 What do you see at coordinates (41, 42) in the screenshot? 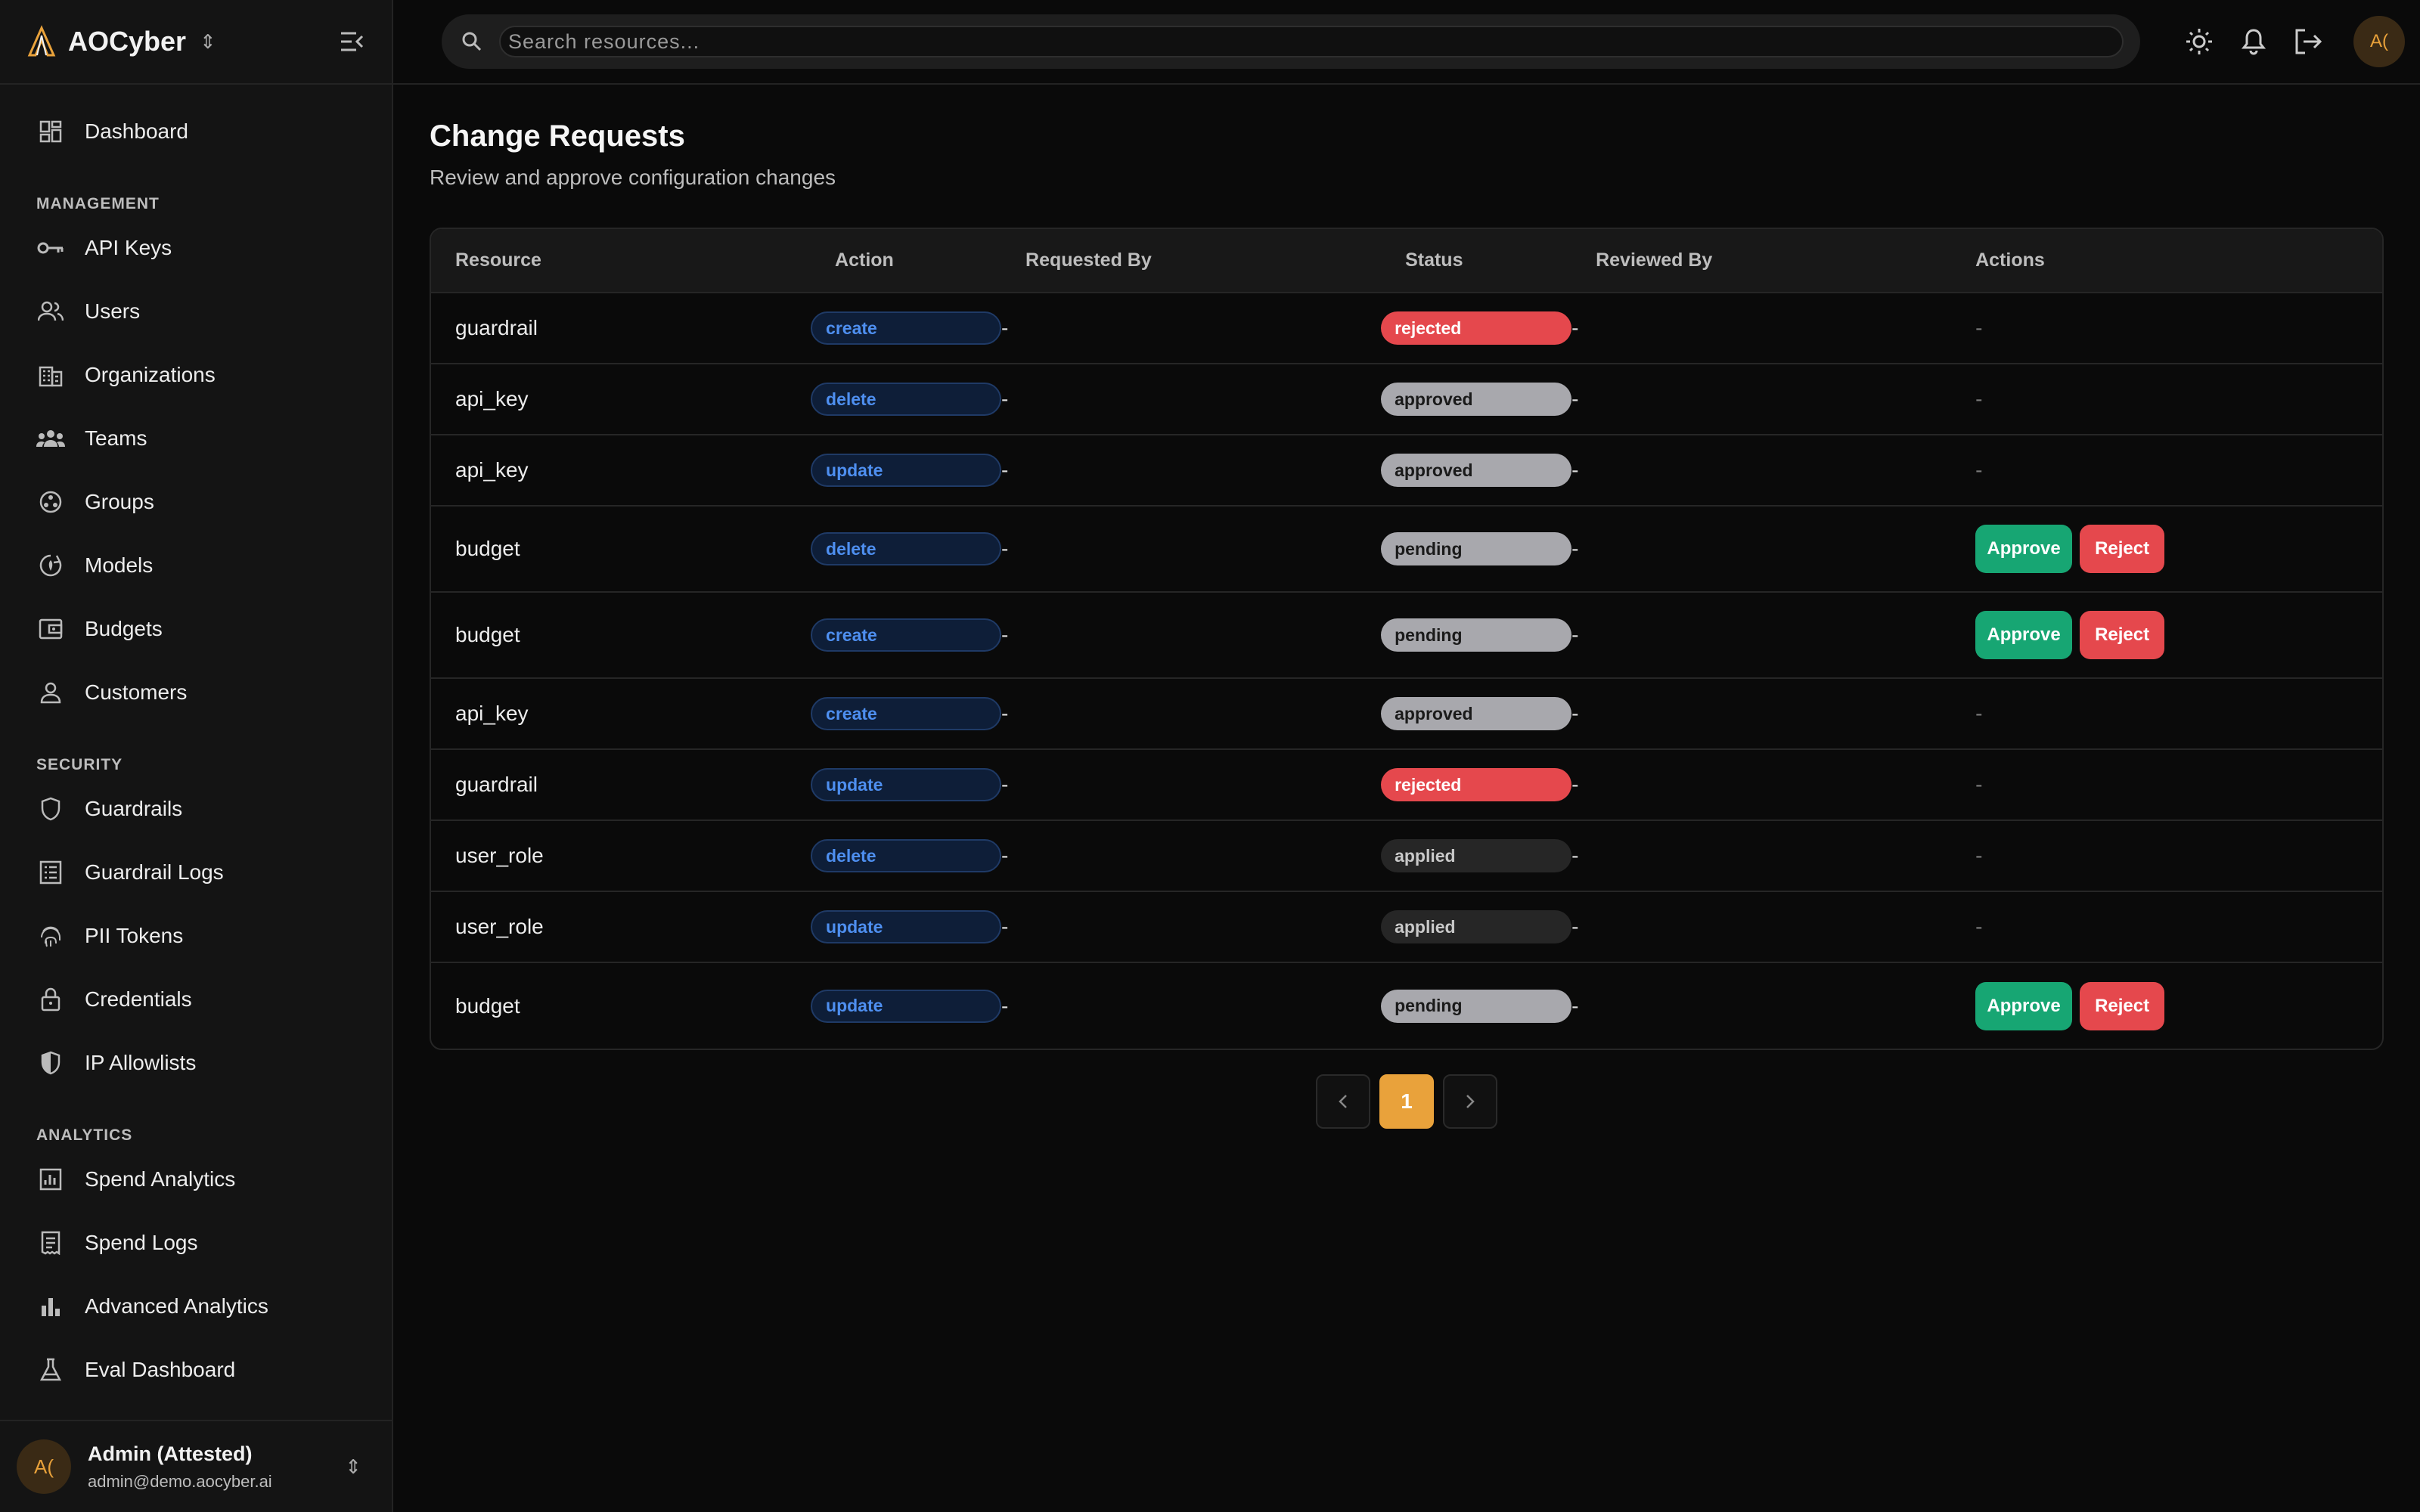
I see `logo-icon` at bounding box center [41, 42].